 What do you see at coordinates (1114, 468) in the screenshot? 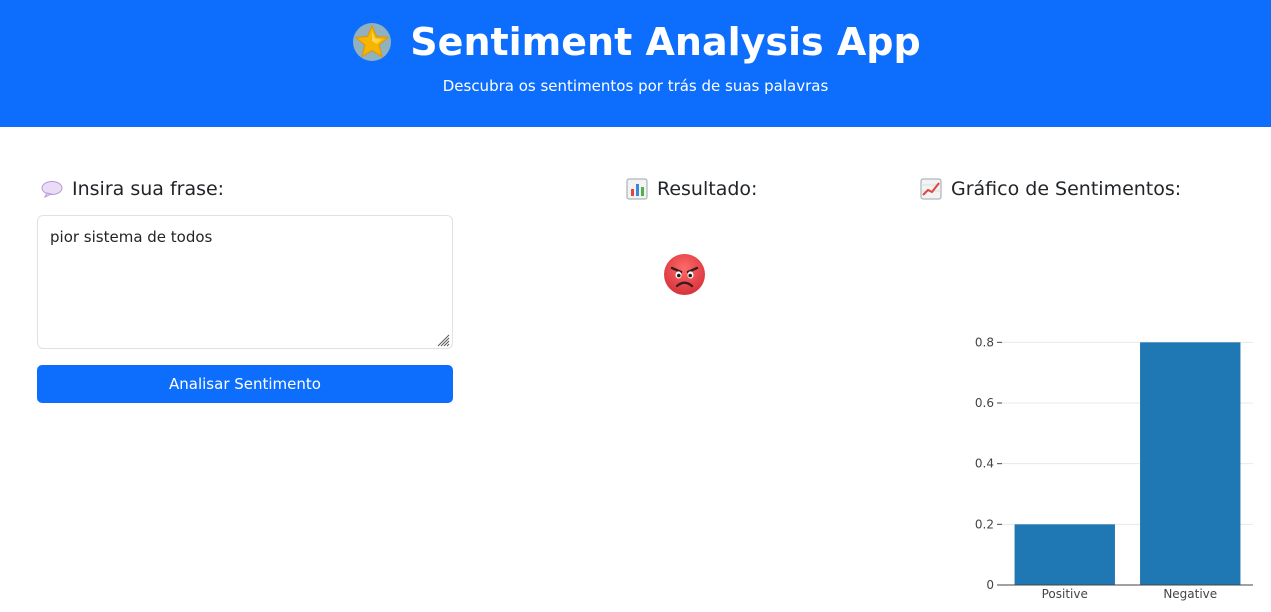
I see `sentiment-bar-chart: 0 0.2 0.4 0.6 0.8 Positive Negative` at bounding box center [1114, 468].